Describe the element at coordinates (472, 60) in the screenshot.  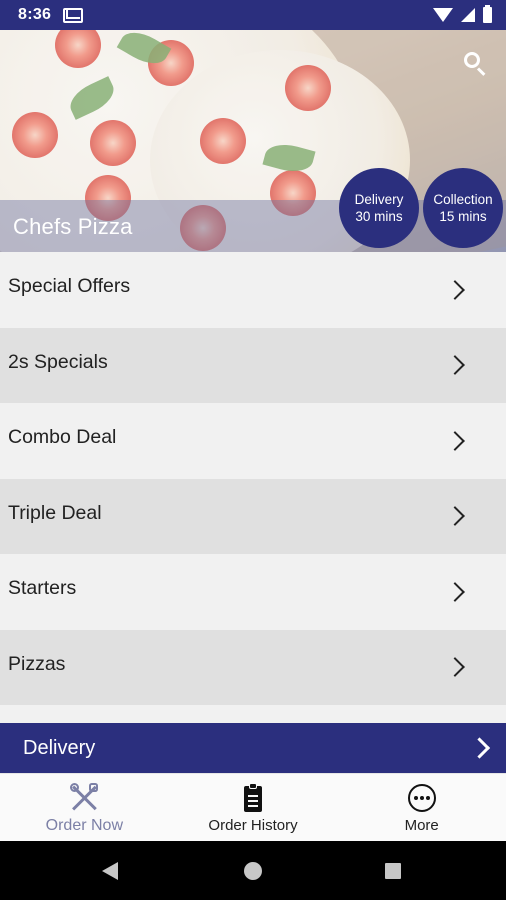
I see `search-lens` at that location.